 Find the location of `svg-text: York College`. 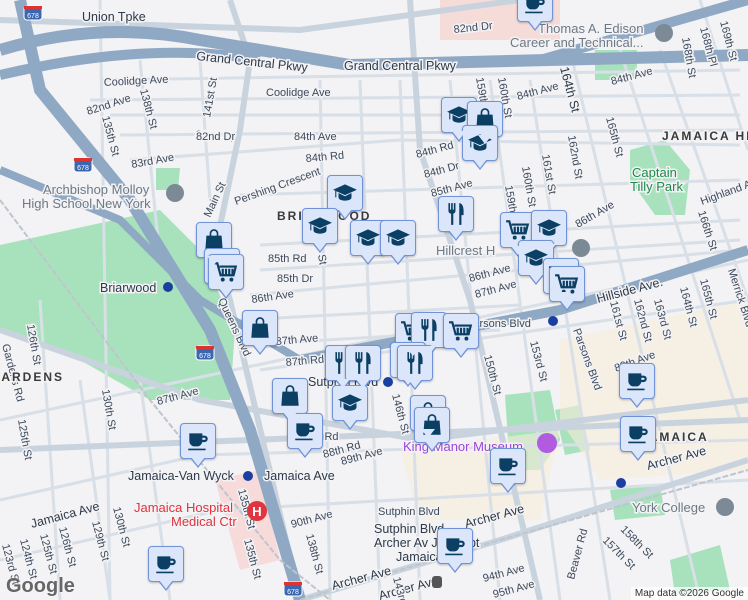

svg-text: York College is located at coordinates (668, 507).